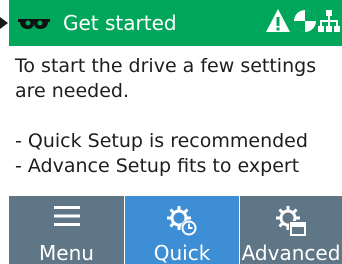 Image resolution: width=342 pixels, height=264 pixels. What do you see at coordinates (157, 166) in the screenshot?
I see `advanced-setup-note: - Advance Setup fits to expert` at bounding box center [157, 166].